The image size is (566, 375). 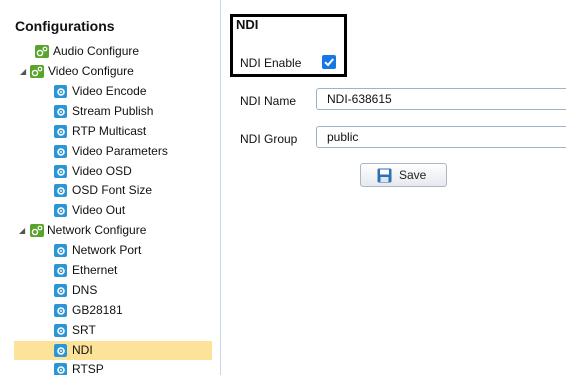 I want to click on sidebar-divider, so click(x=220, y=187).